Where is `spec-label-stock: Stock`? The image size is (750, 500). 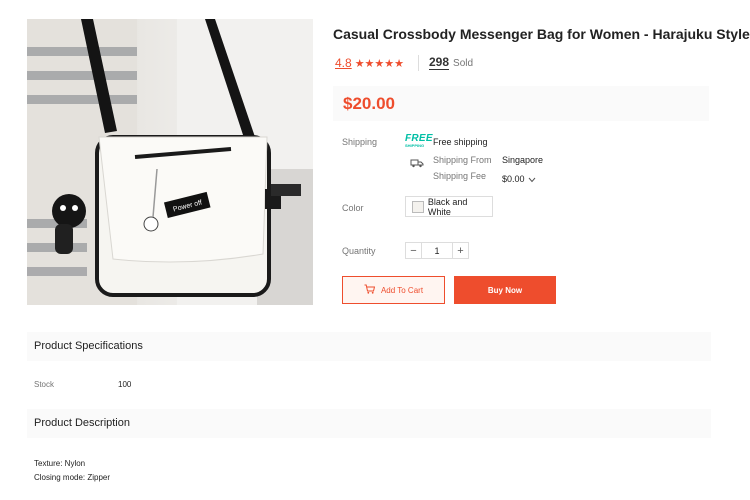 spec-label-stock: Stock is located at coordinates (44, 384).